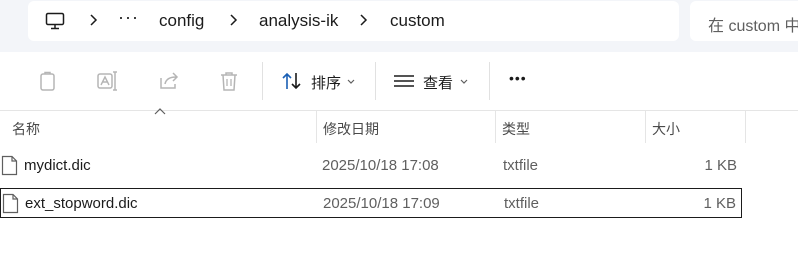  What do you see at coordinates (57, 165) in the screenshot?
I see `file-name: mydict.dic` at bounding box center [57, 165].